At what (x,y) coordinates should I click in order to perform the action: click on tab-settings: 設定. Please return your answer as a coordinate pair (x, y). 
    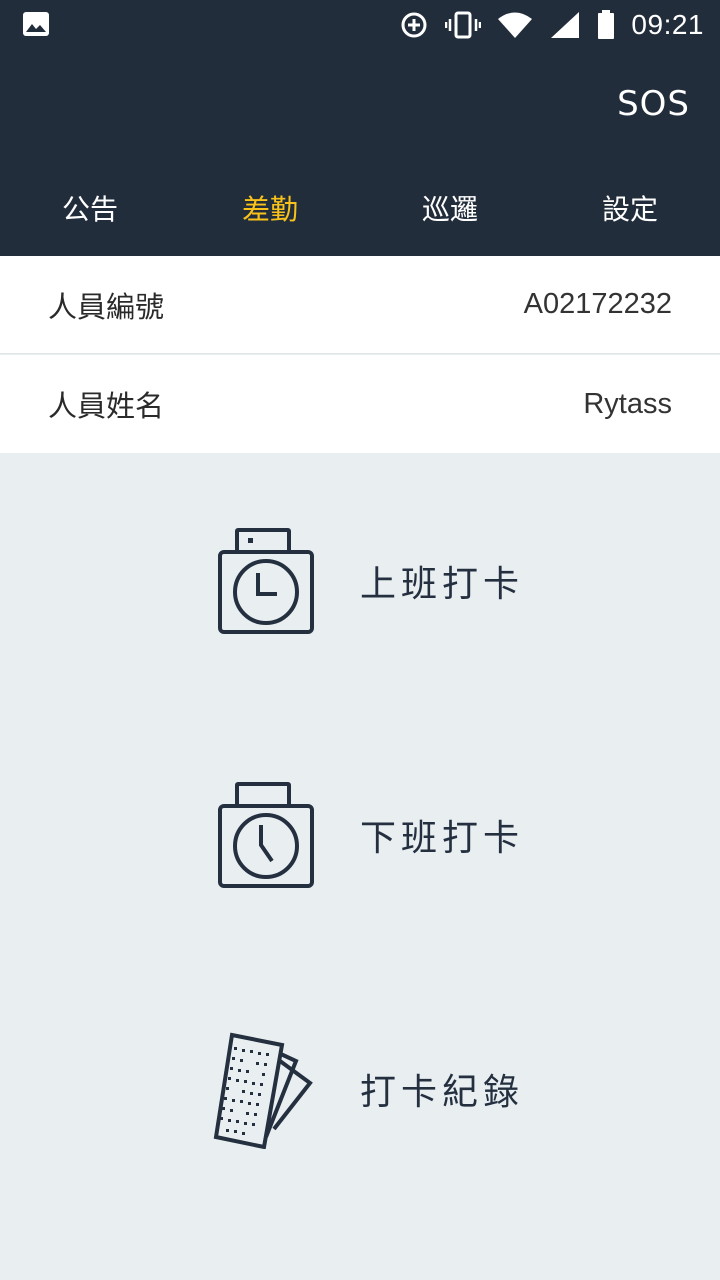
    Looking at the image, I should click on (630, 210).